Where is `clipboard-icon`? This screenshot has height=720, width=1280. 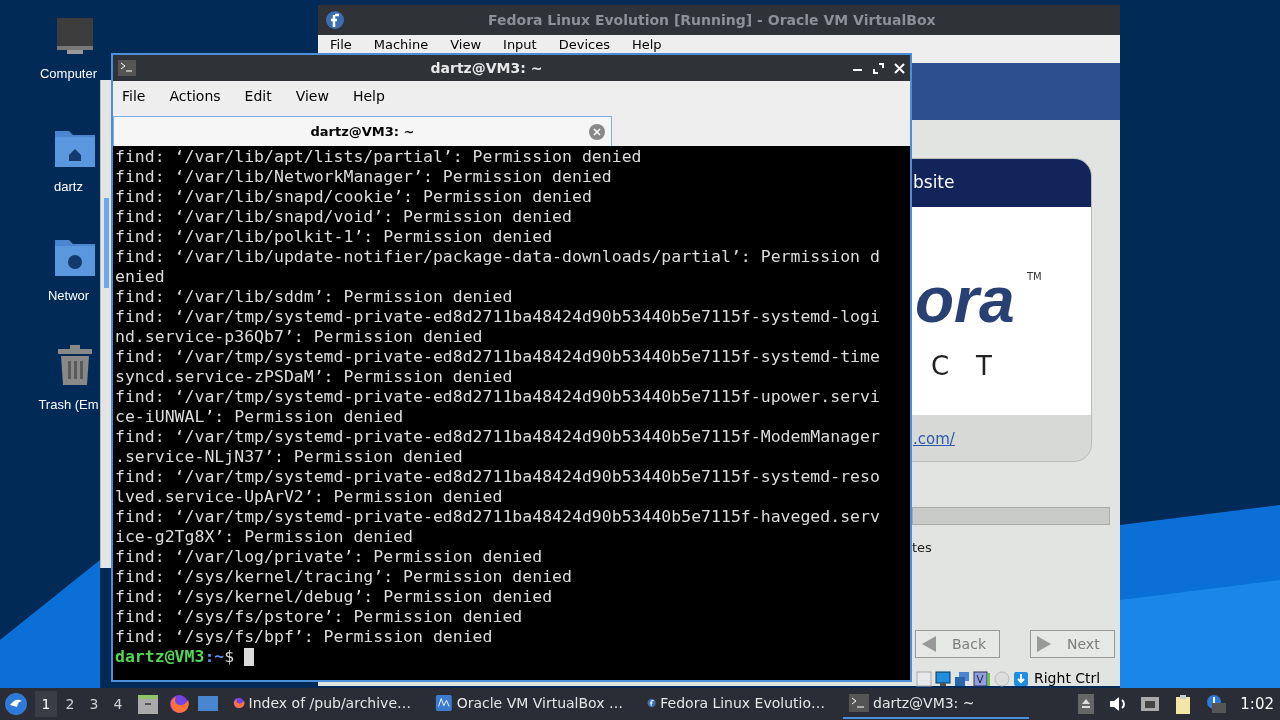 clipboard-icon is located at coordinates (1183, 704).